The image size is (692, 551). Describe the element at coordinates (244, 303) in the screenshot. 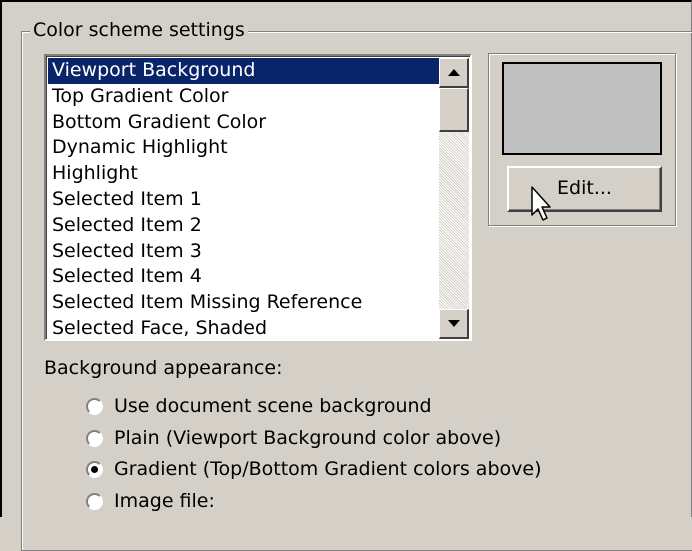

I see `list-item: Selected Item Missing Reference` at that location.